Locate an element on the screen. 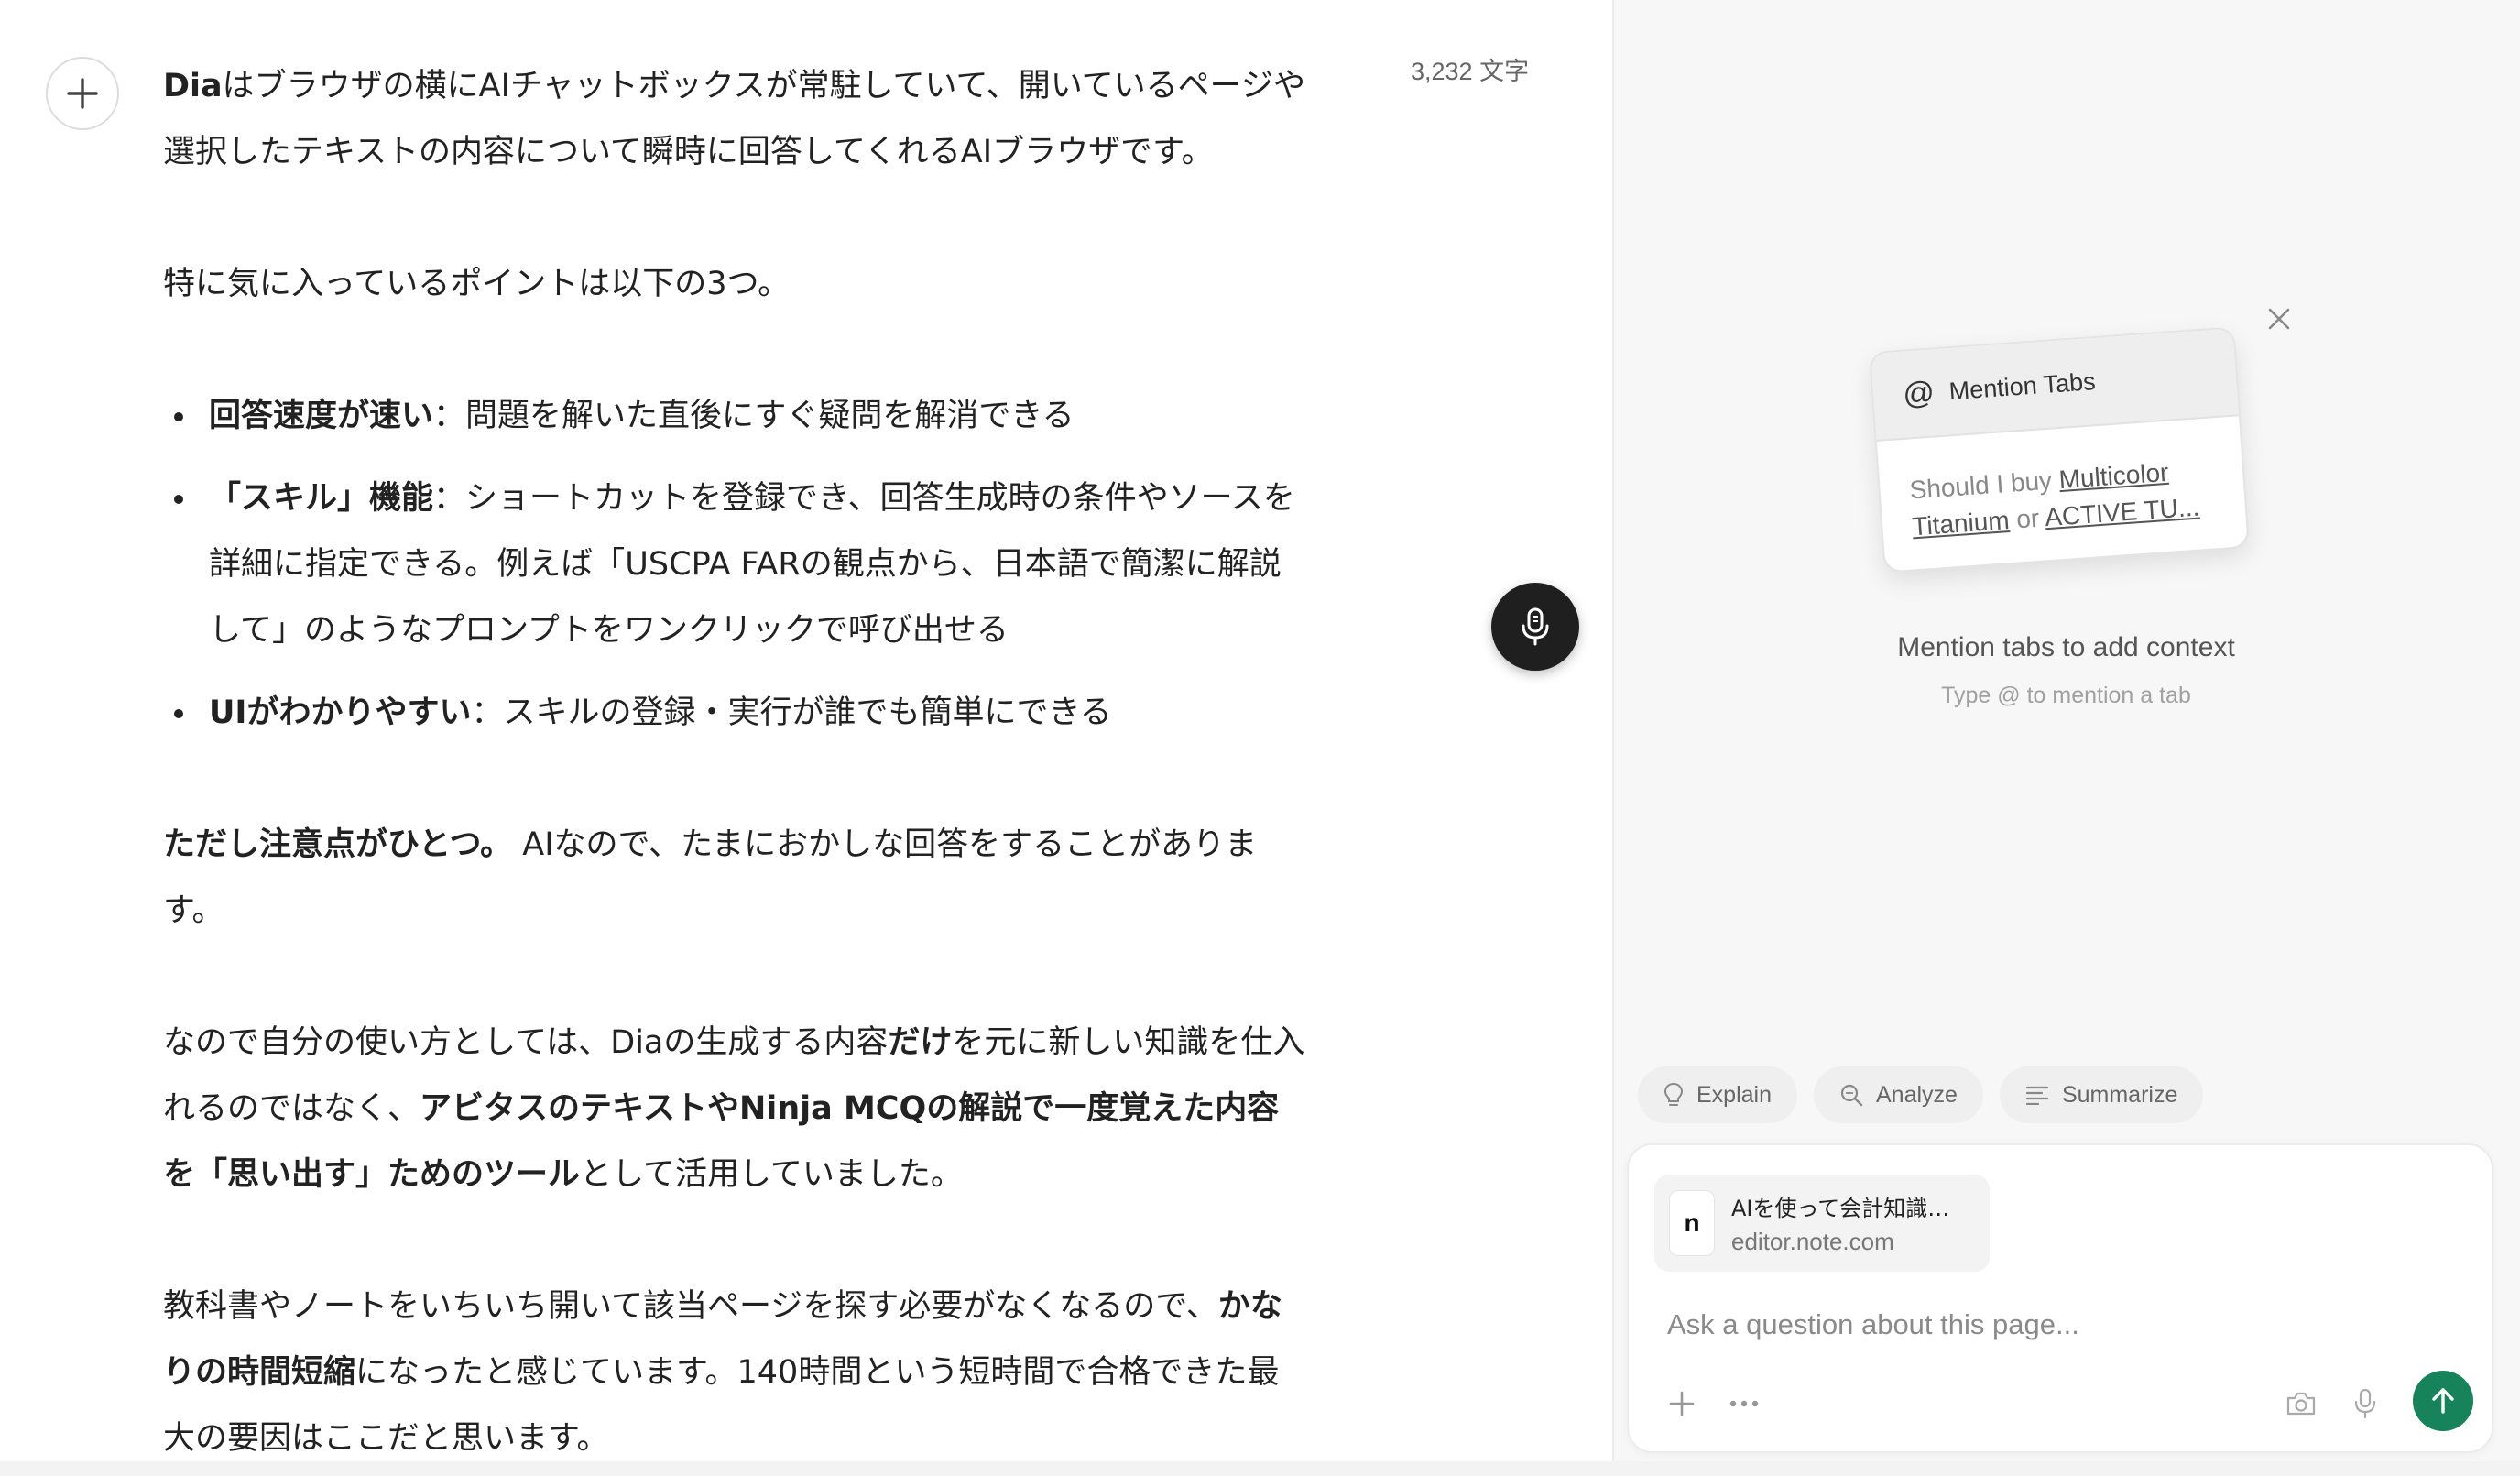 This screenshot has width=2520, height=1476. ellipsis-icon is located at coordinates (1744, 1403).